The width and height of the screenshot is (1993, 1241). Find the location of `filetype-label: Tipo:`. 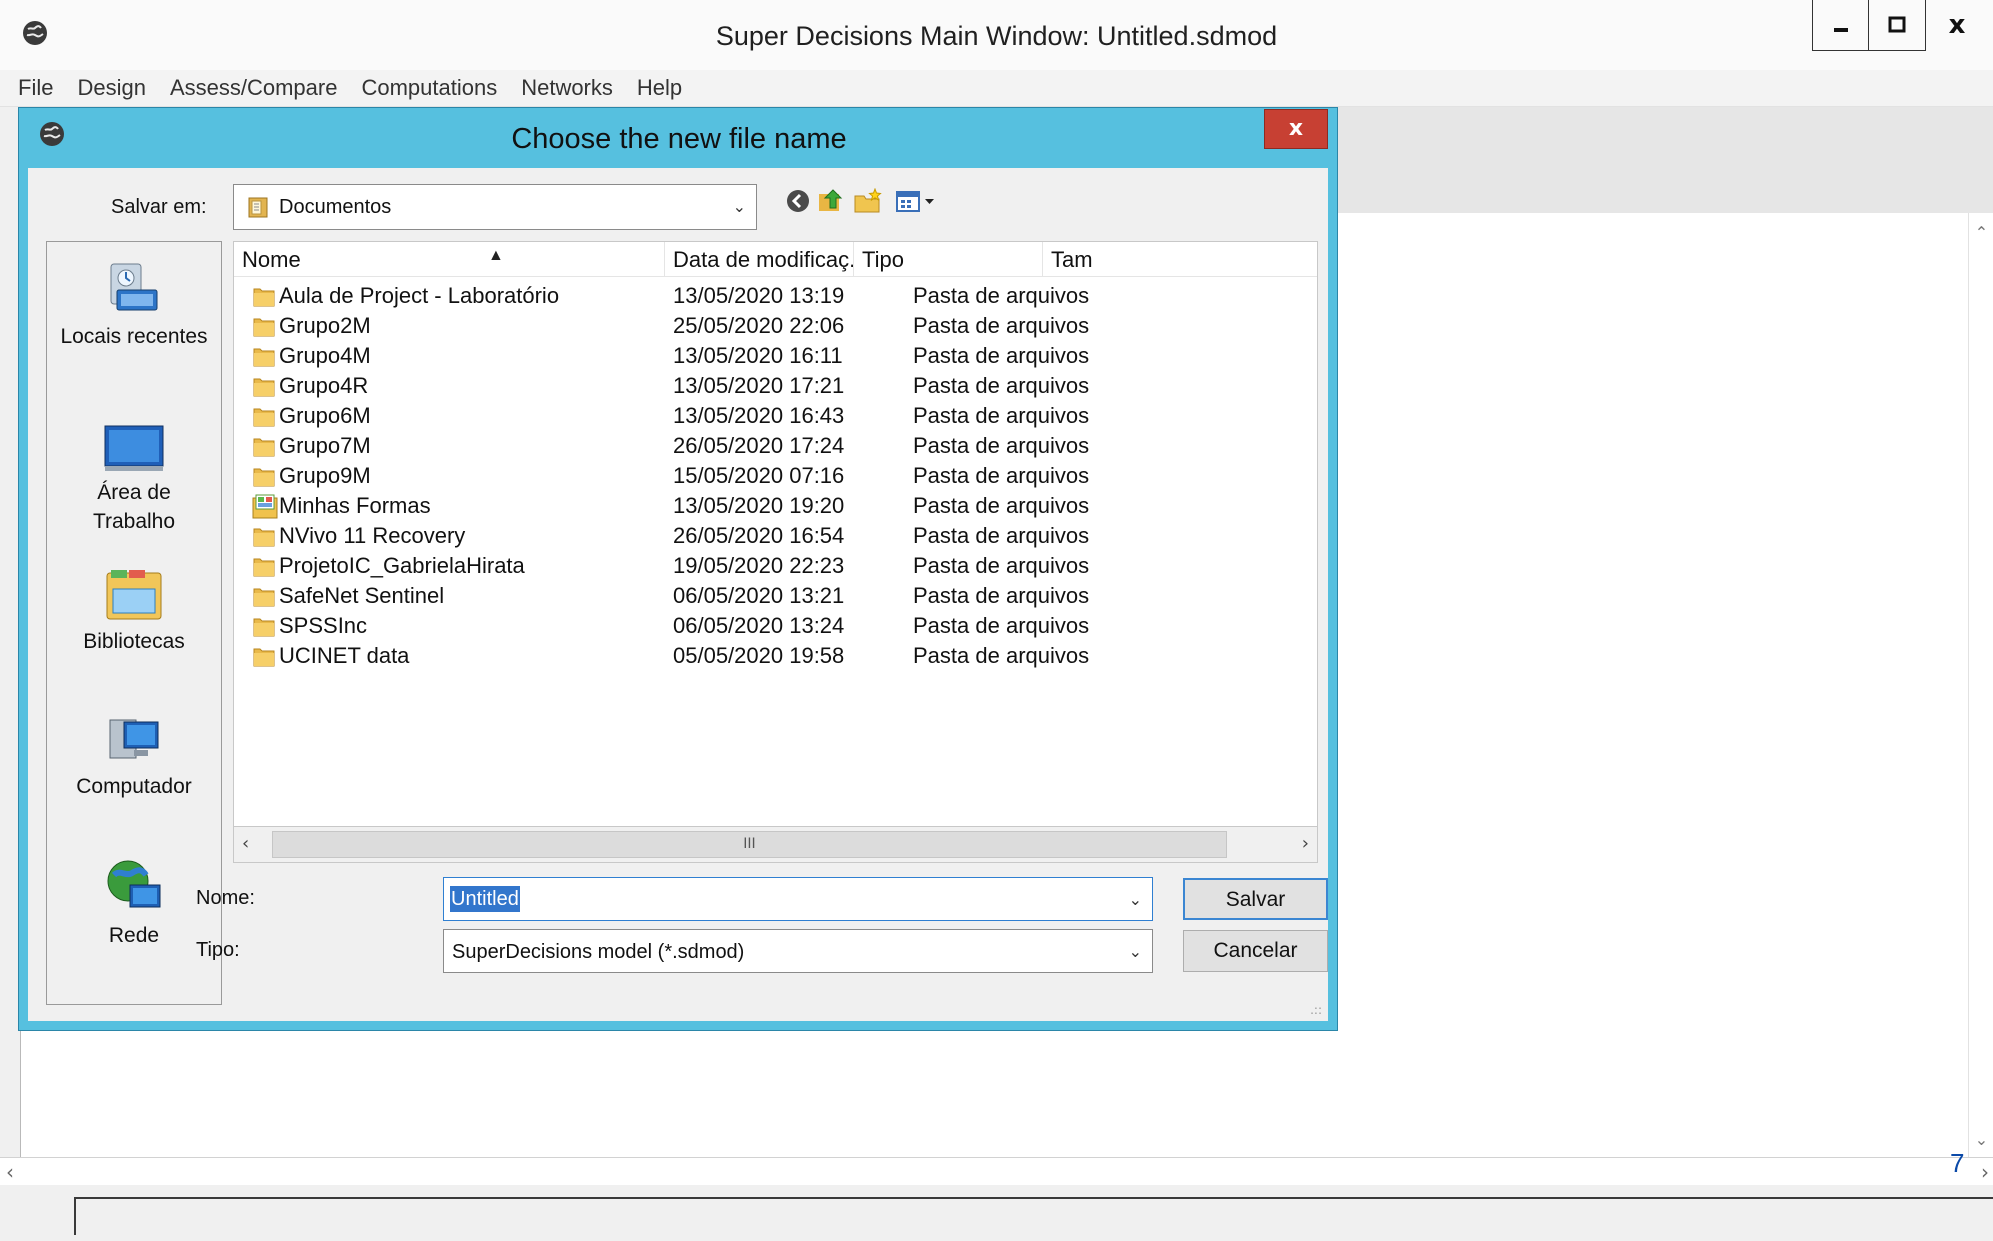

filetype-label: Tipo: is located at coordinates (218, 950).